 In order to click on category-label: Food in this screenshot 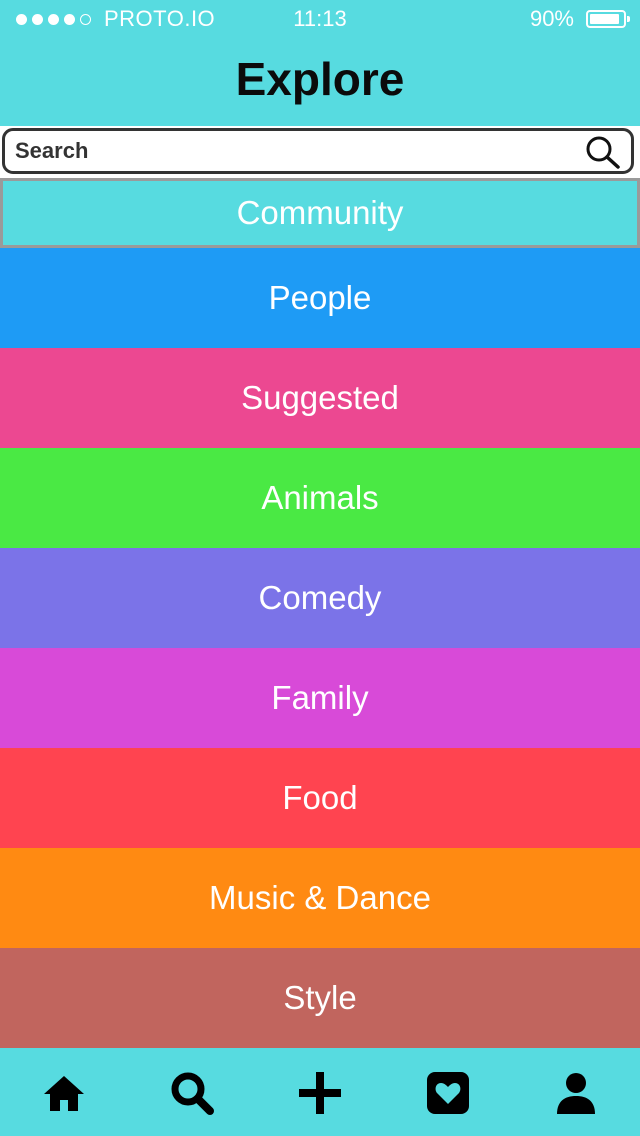, I will do `click(320, 797)`.